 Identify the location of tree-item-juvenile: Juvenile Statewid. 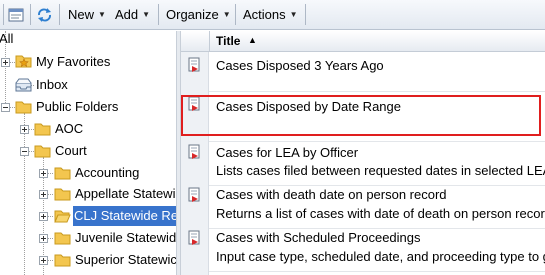
(88, 238).